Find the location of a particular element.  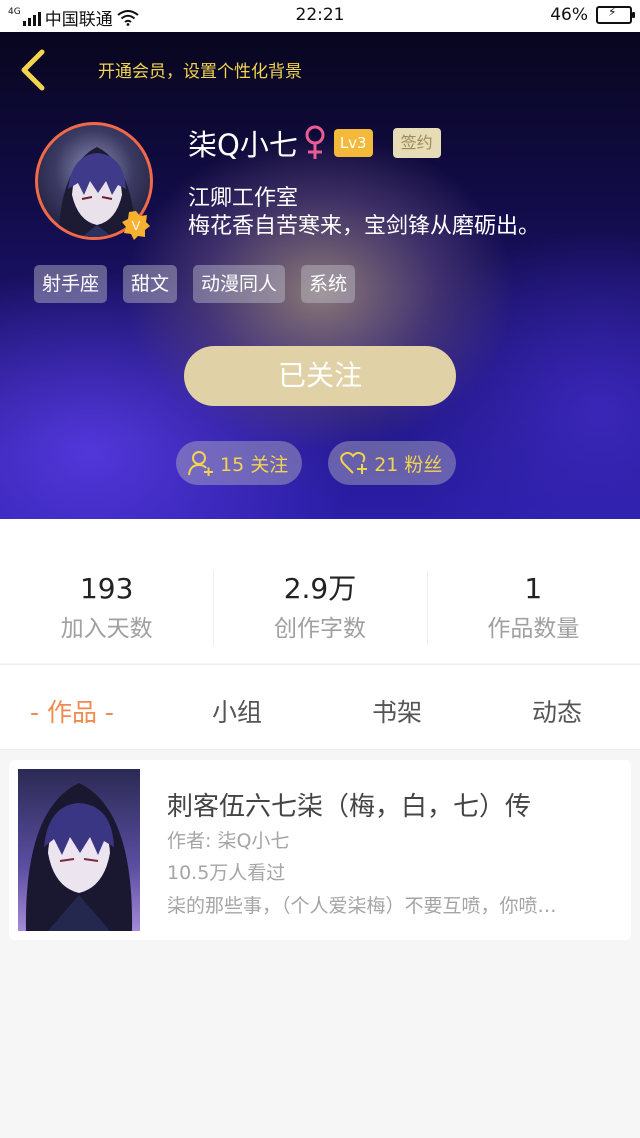

tab-groups: 小组 is located at coordinates (237, 711).